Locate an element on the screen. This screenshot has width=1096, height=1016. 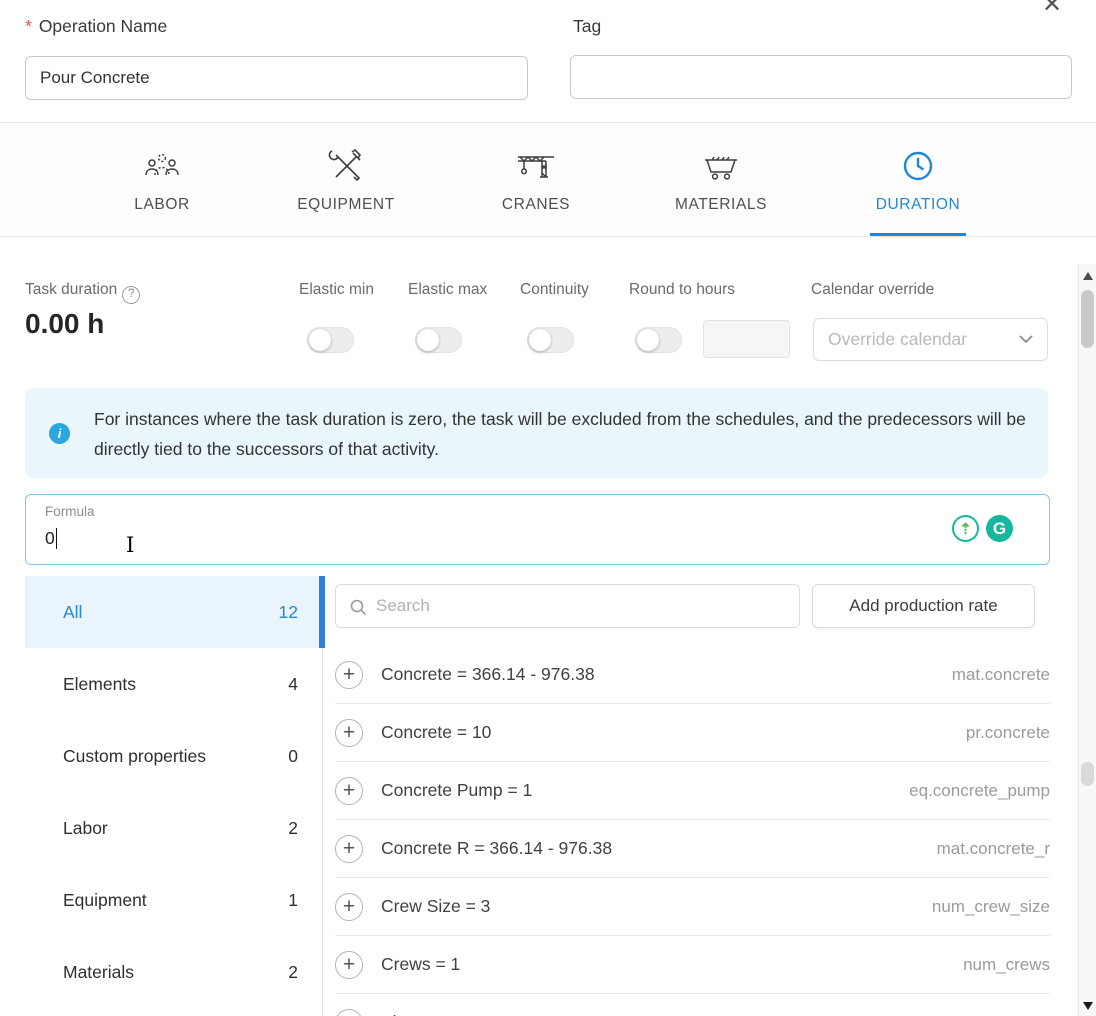
tag-input is located at coordinates (821, 77).